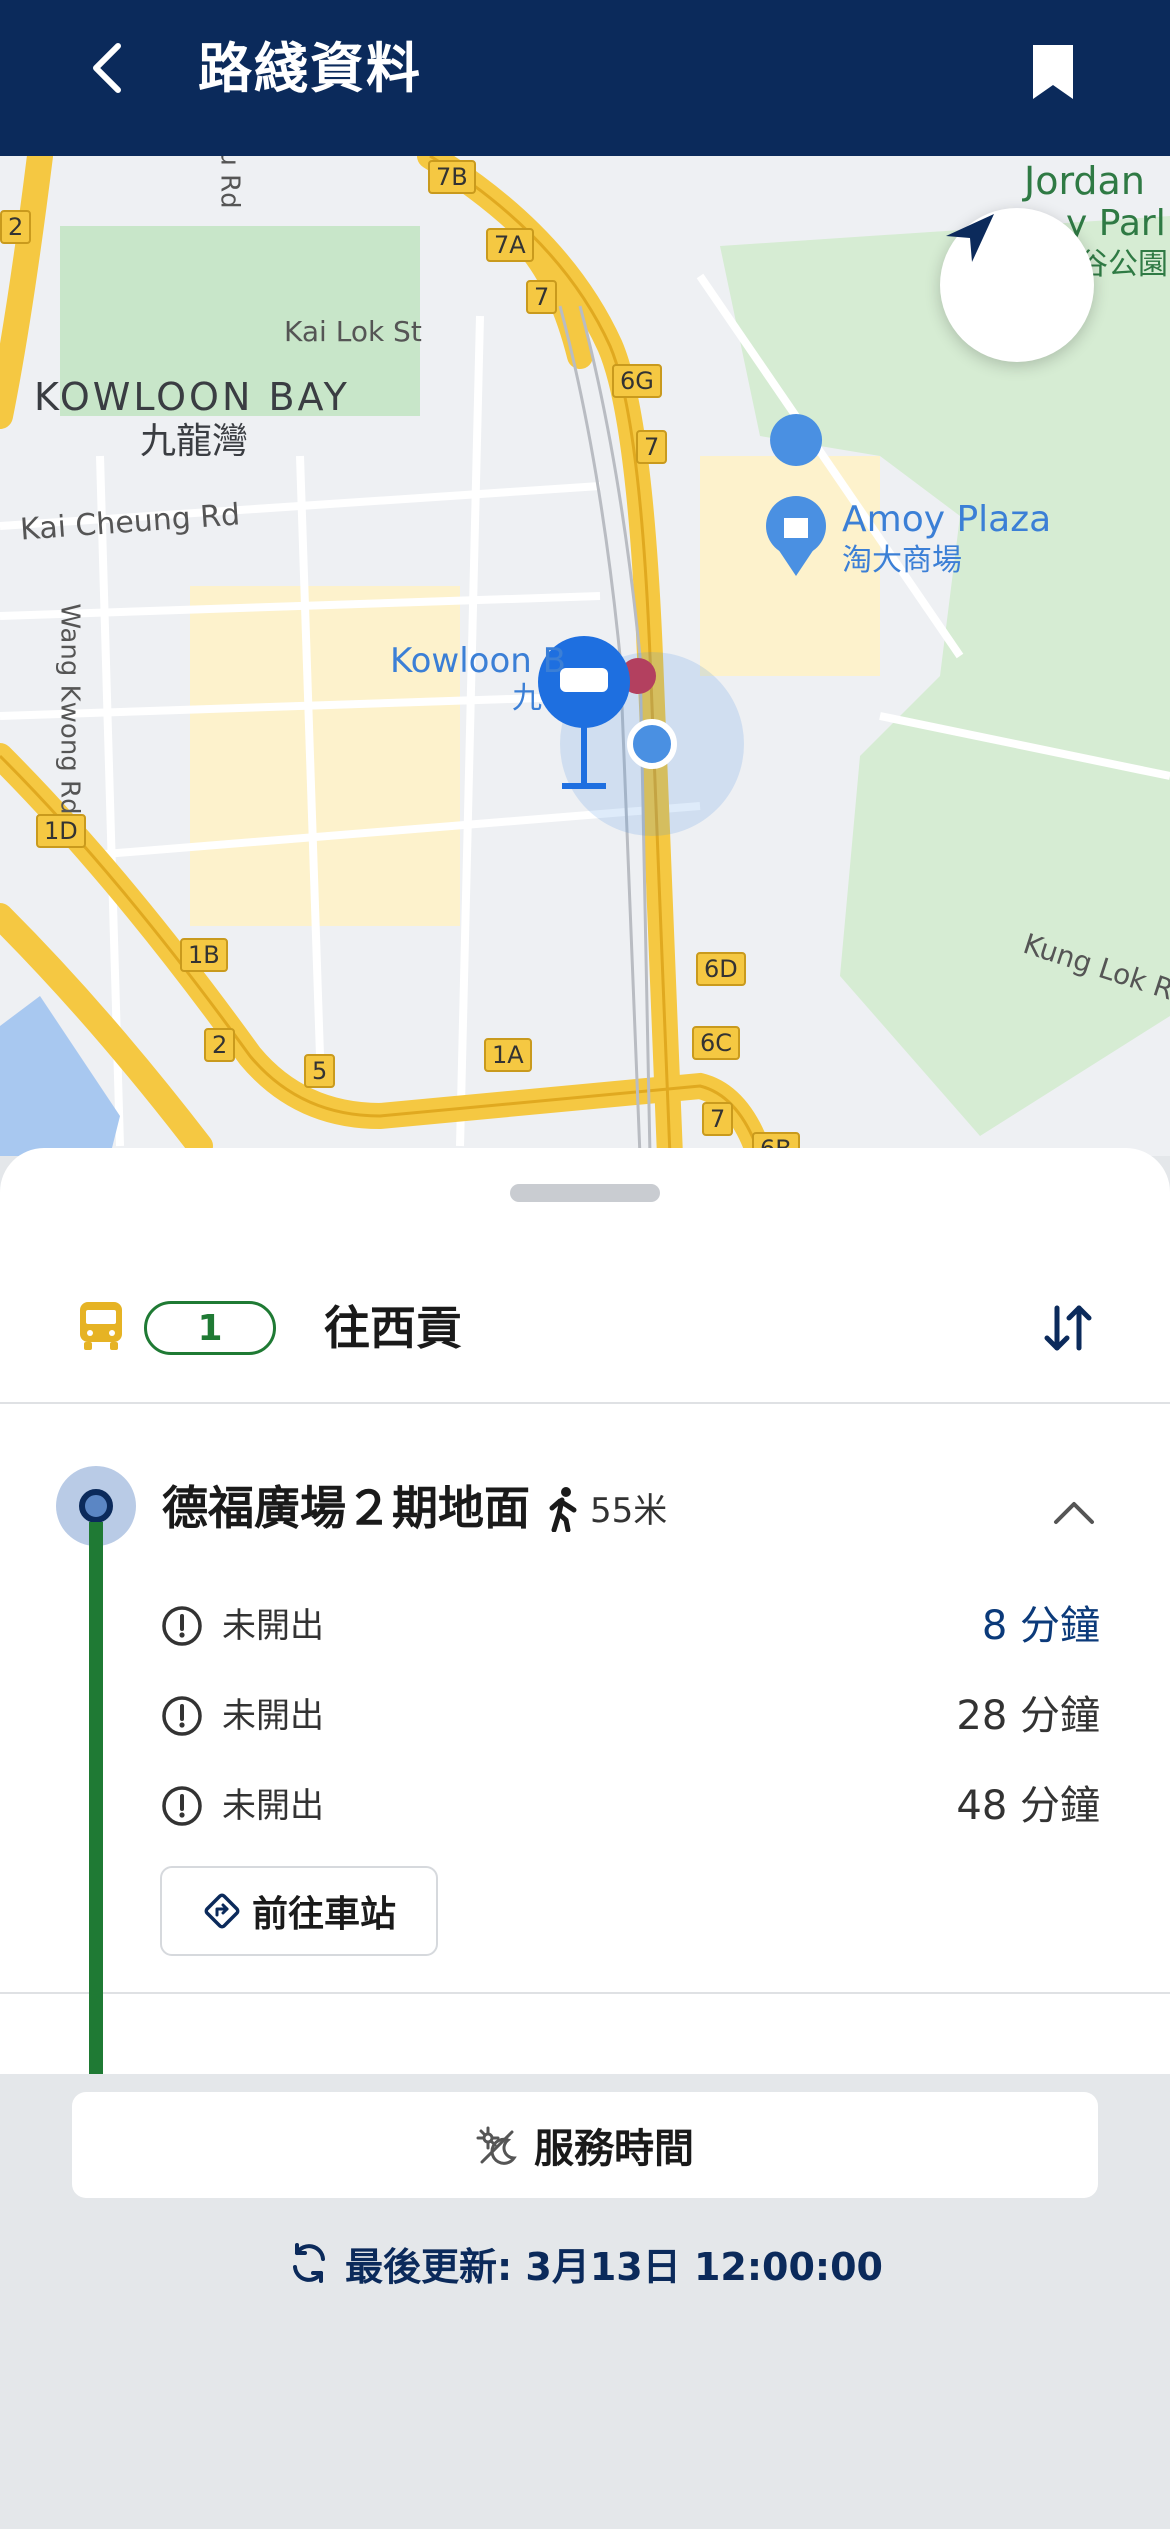  What do you see at coordinates (192, 397) in the screenshot?
I see `map-label-kowloon-bay-en: KOWLOON BAY` at bounding box center [192, 397].